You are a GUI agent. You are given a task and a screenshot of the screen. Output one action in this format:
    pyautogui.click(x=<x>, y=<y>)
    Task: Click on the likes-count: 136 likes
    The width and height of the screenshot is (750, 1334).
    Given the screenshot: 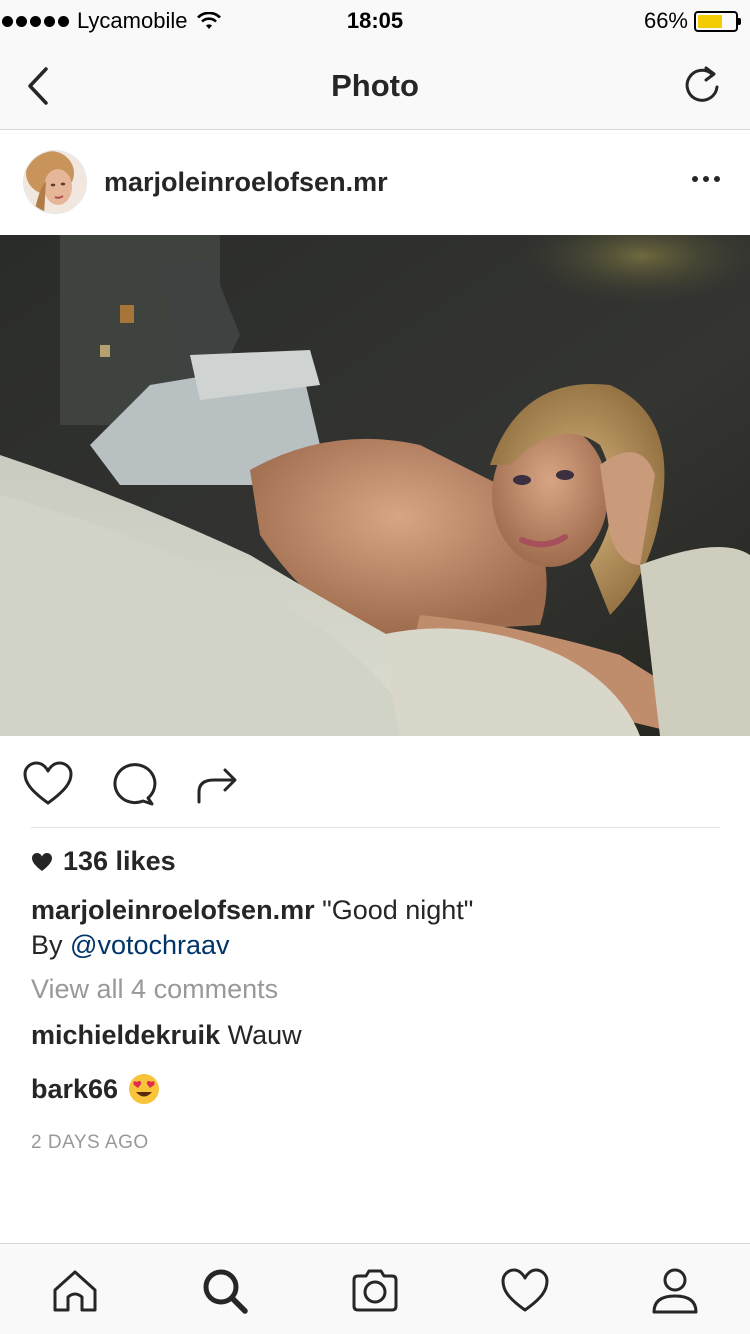 What is the action you would take?
    pyautogui.click(x=103, y=861)
    